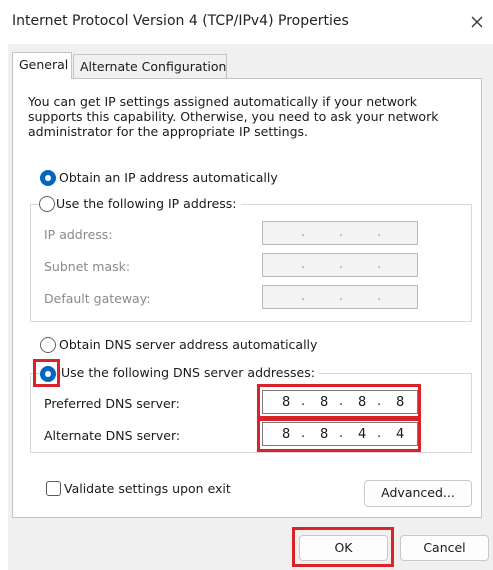 The width and height of the screenshot is (493, 570). I want to click on ip-address-label: IP address:, so click(78, 234).